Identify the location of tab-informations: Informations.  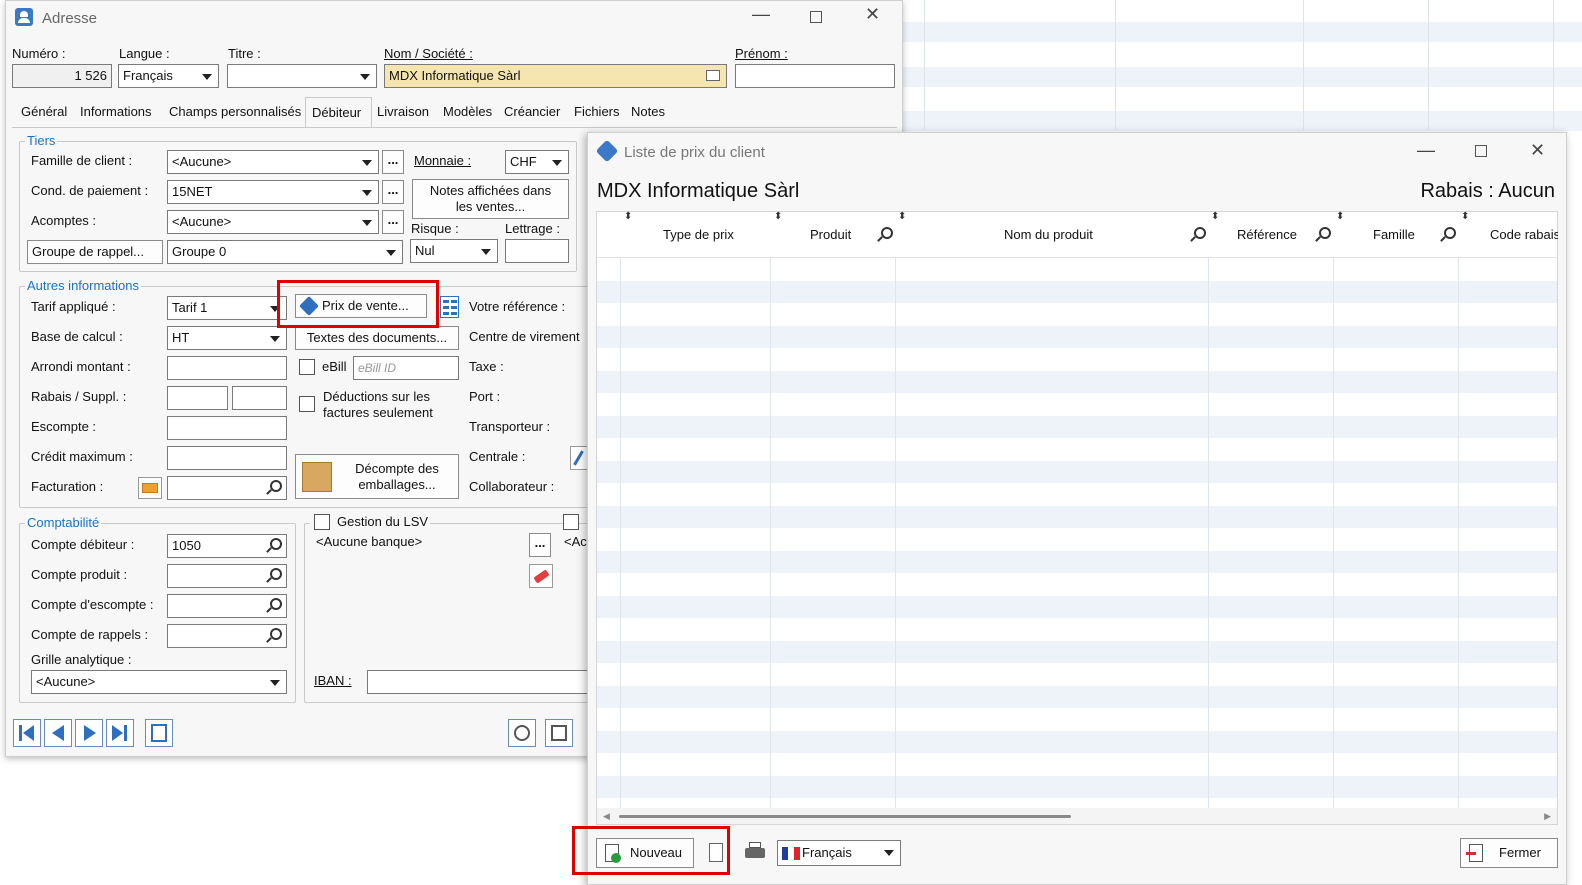
(116, 111).